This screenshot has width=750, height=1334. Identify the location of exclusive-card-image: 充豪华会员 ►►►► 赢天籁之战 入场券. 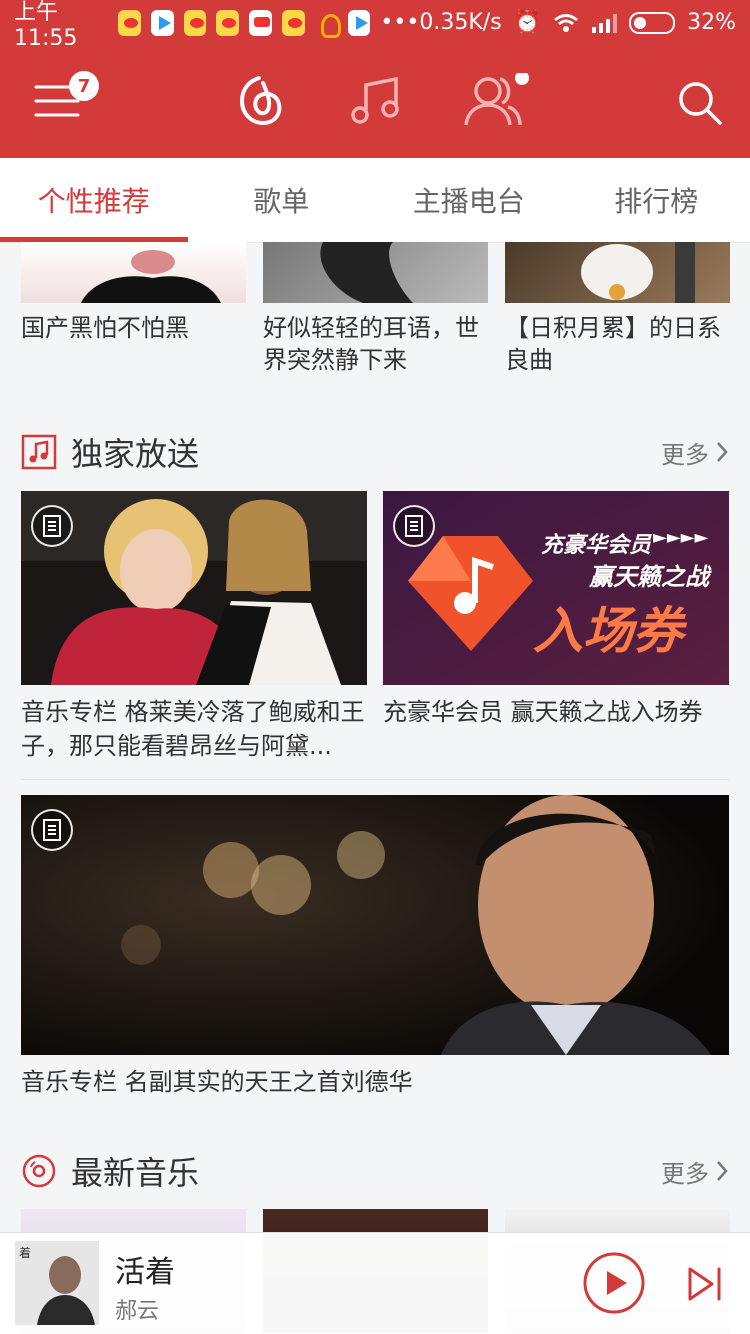
(556, 588).